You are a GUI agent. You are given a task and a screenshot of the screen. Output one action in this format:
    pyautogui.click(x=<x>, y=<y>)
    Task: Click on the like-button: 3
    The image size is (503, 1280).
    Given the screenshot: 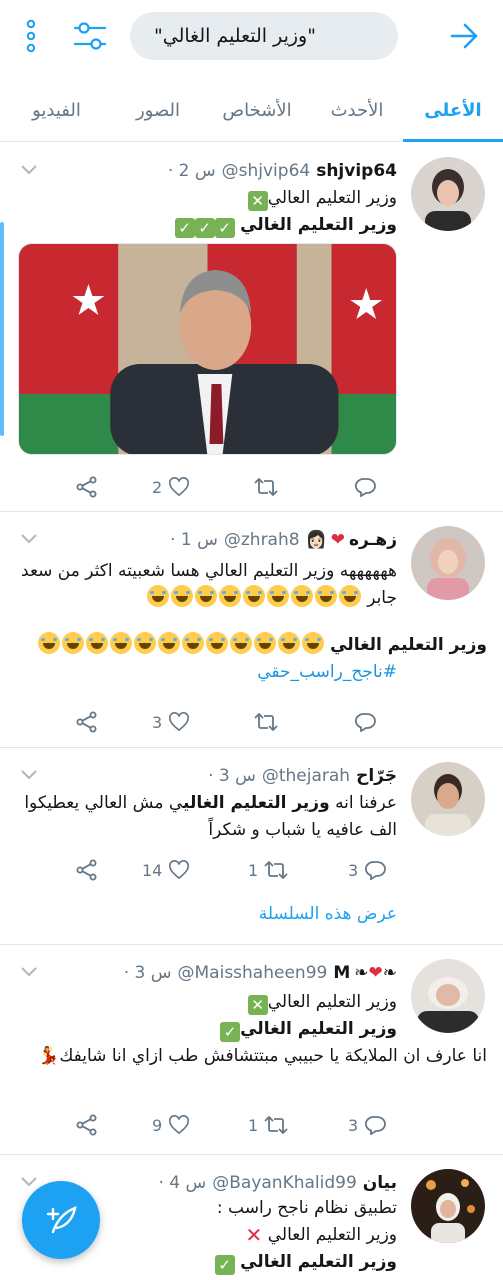 What is the action you would take?
    pyautogui.click(x=171, y=722)
    